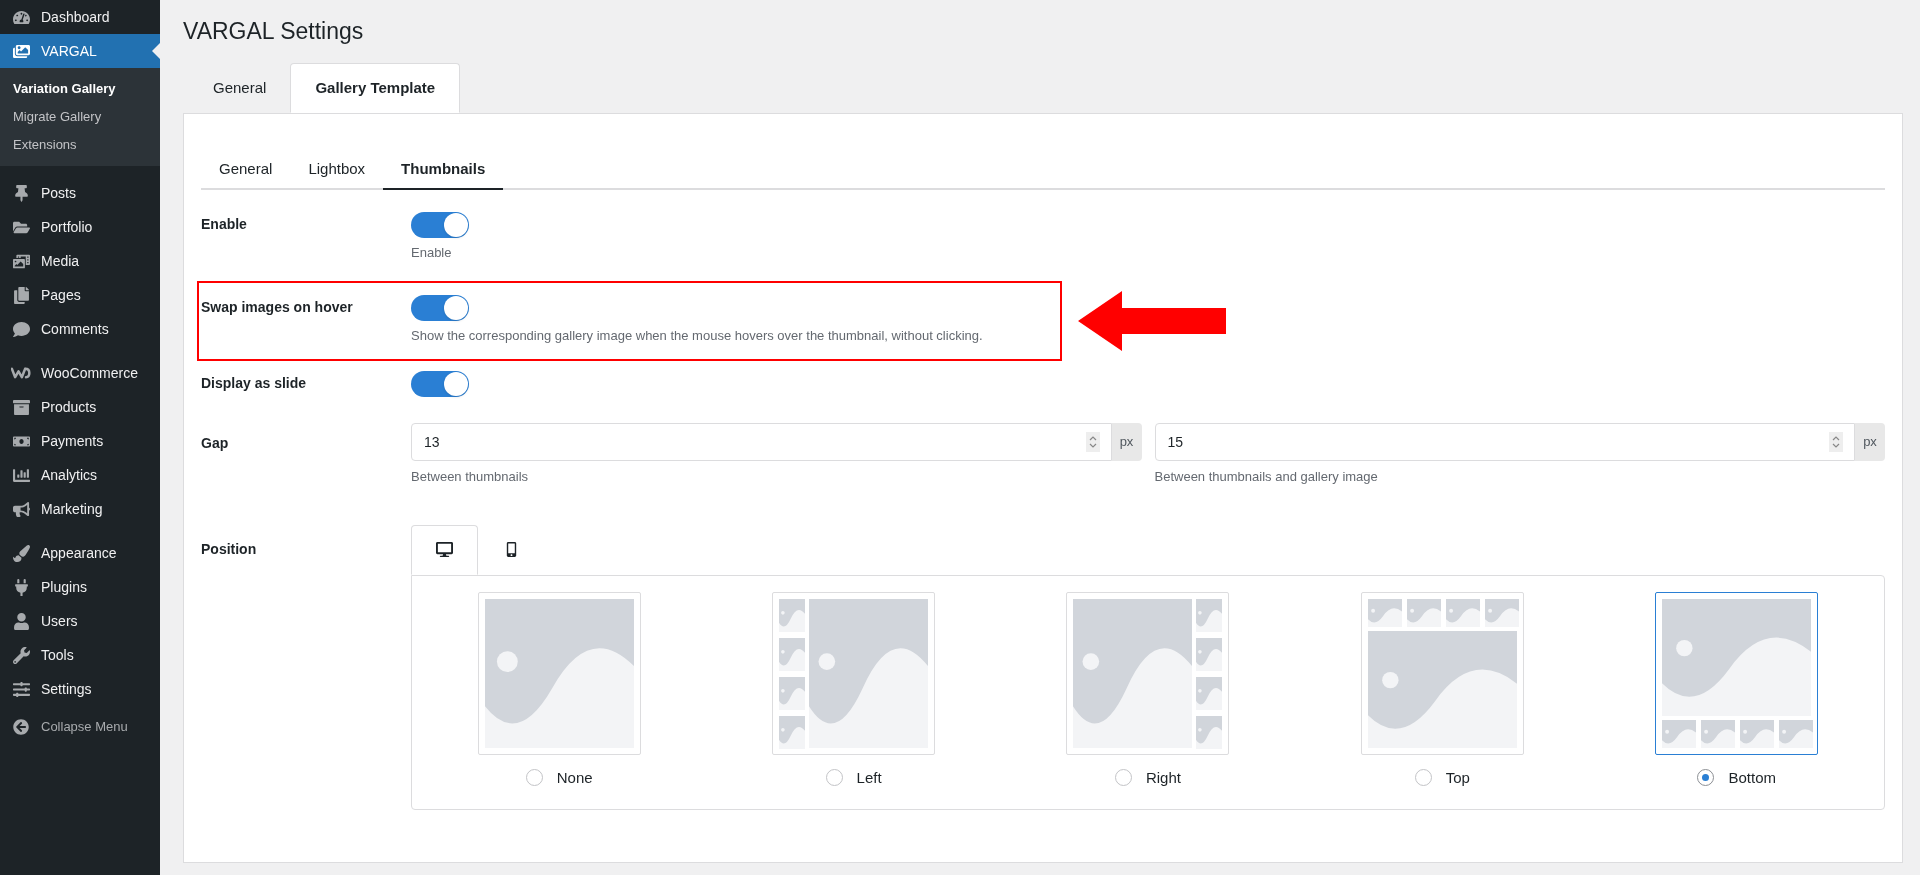 The image size is (1920, 875). I want to click on number-field: 13, so click(761, 442).